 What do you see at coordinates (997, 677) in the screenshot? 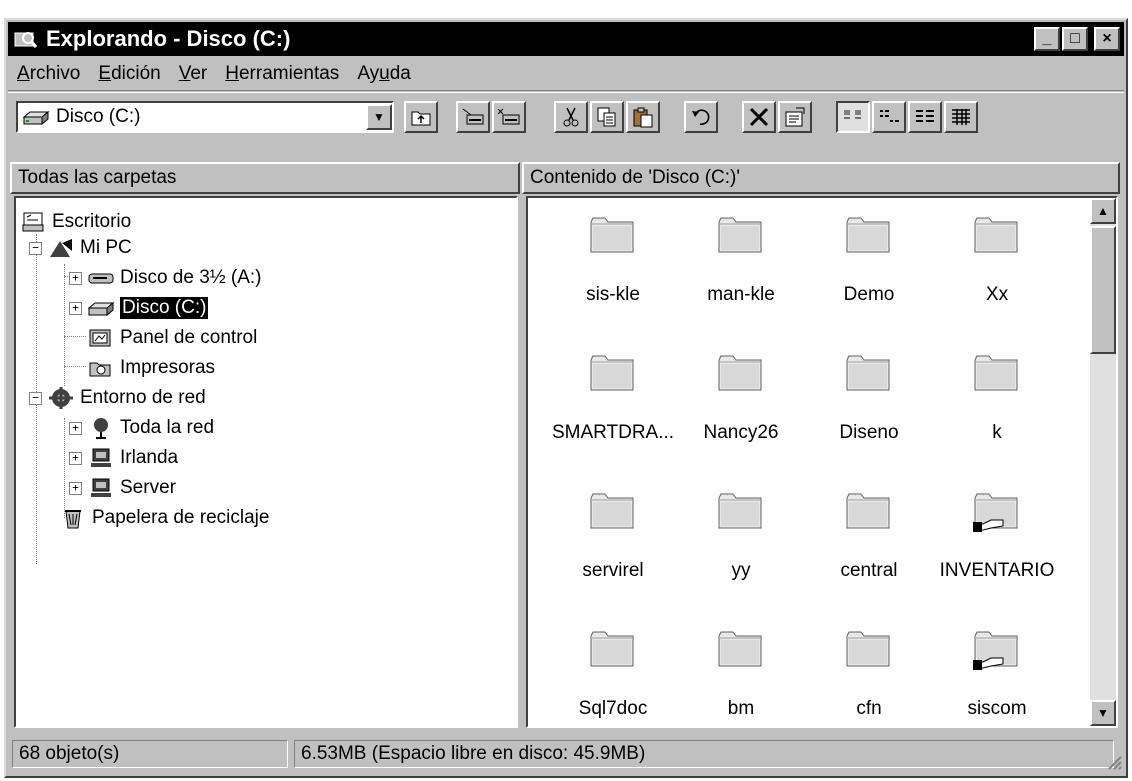
I see `folder-item: siscom` at bounding box center [997, 677].